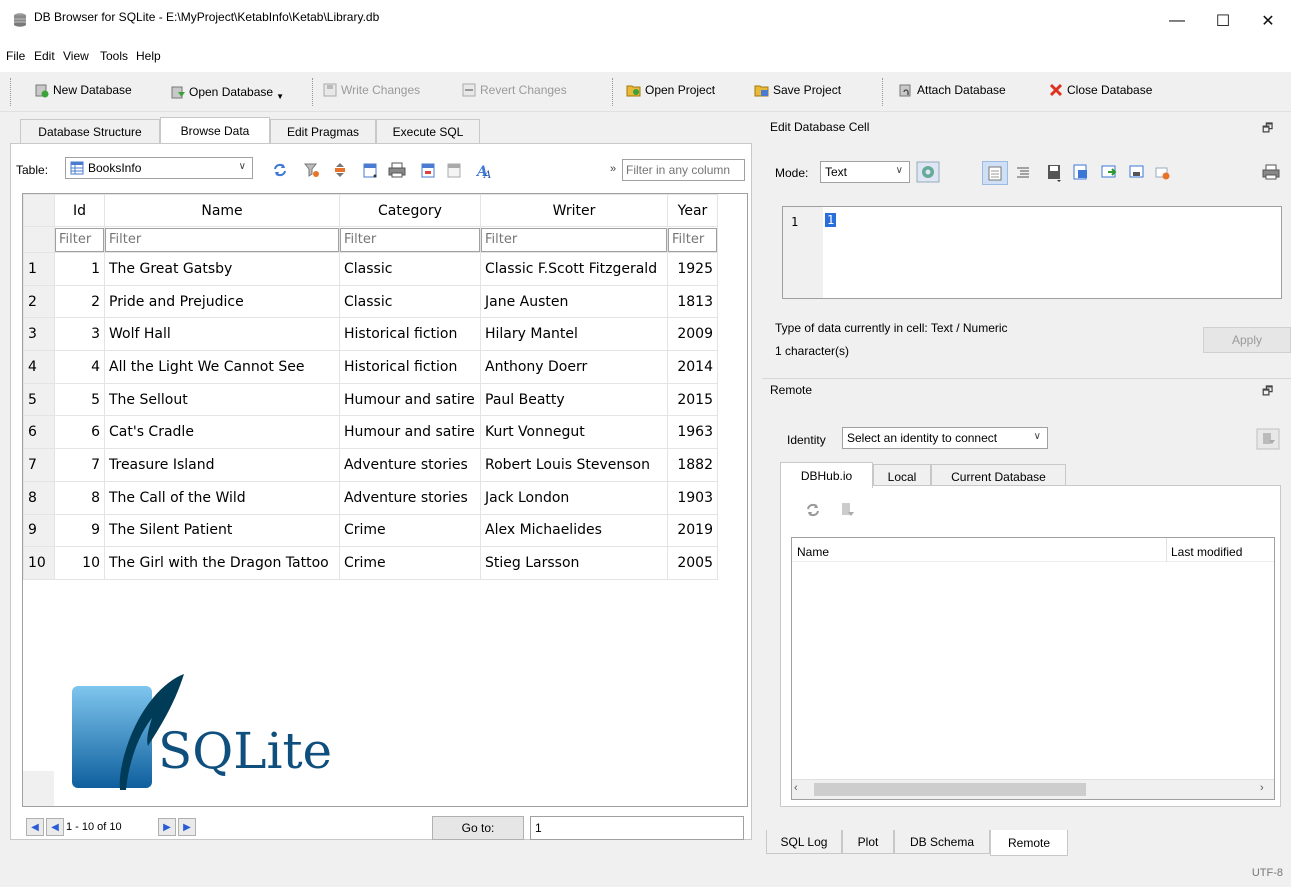 This screenshot has width=1291, height=887. I want to click on cell-id: 8, so click(79, 497).